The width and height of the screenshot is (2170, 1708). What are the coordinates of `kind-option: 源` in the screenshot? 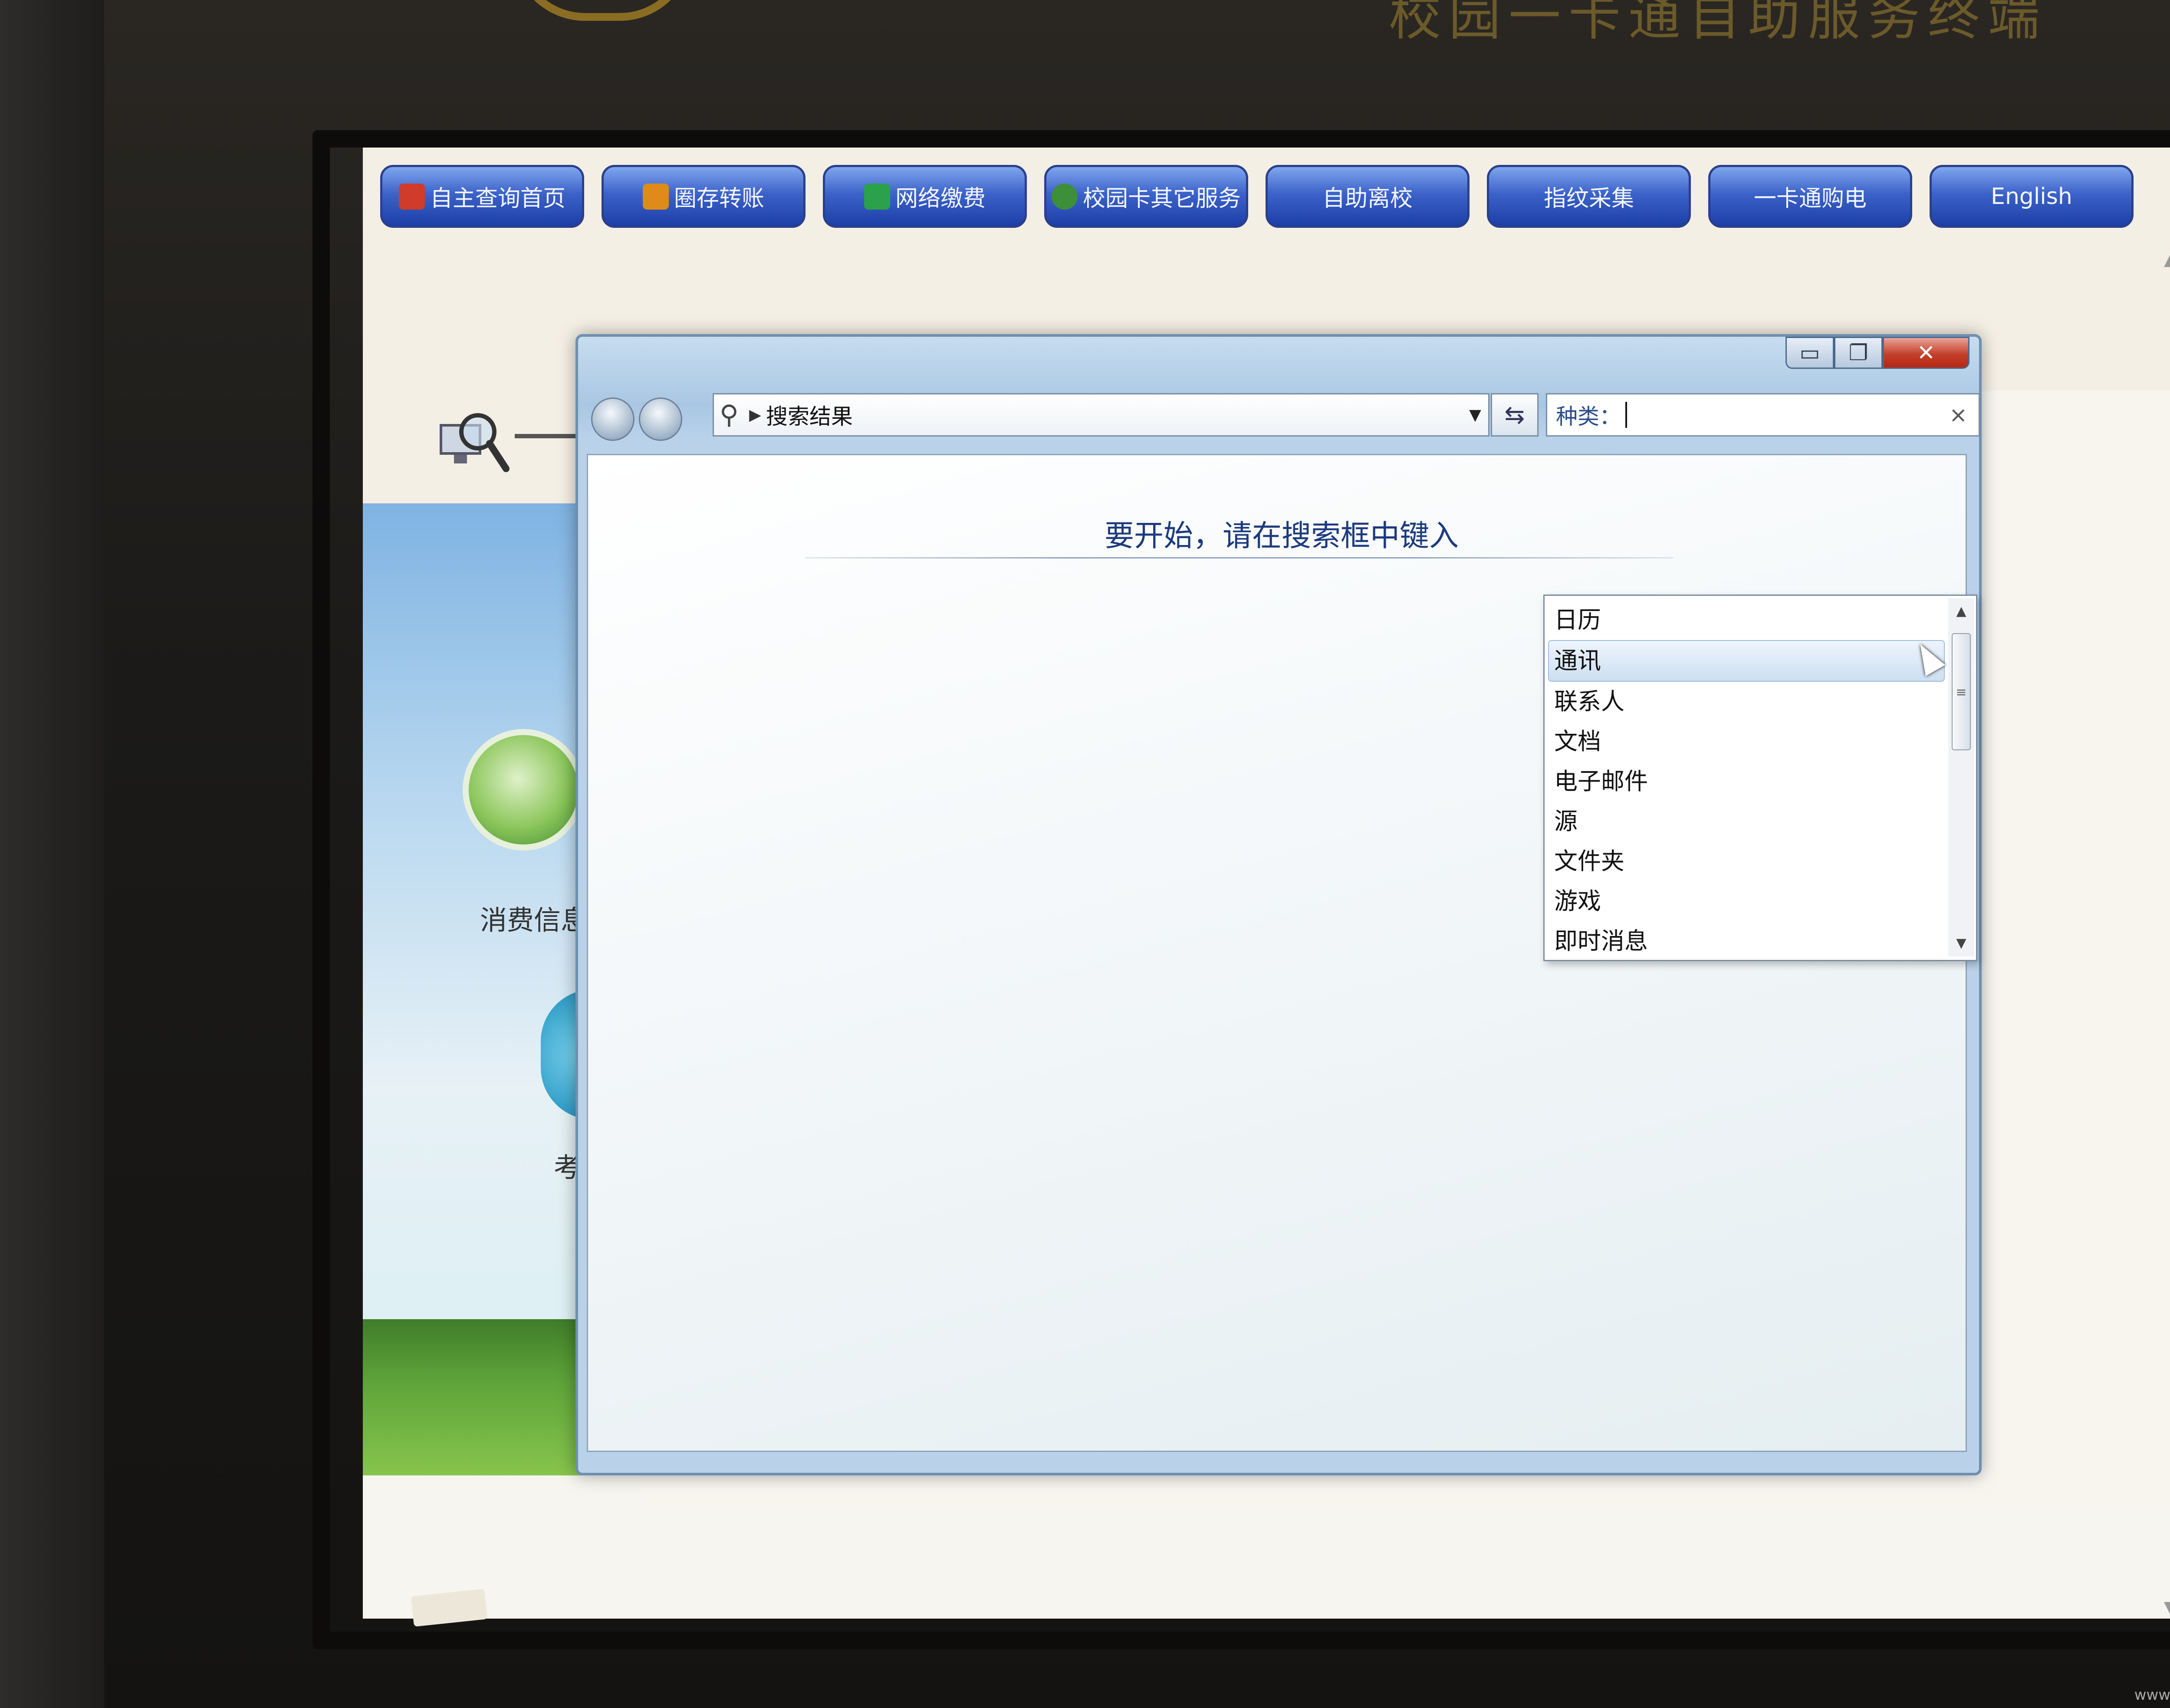 It's located at (1746, 821).